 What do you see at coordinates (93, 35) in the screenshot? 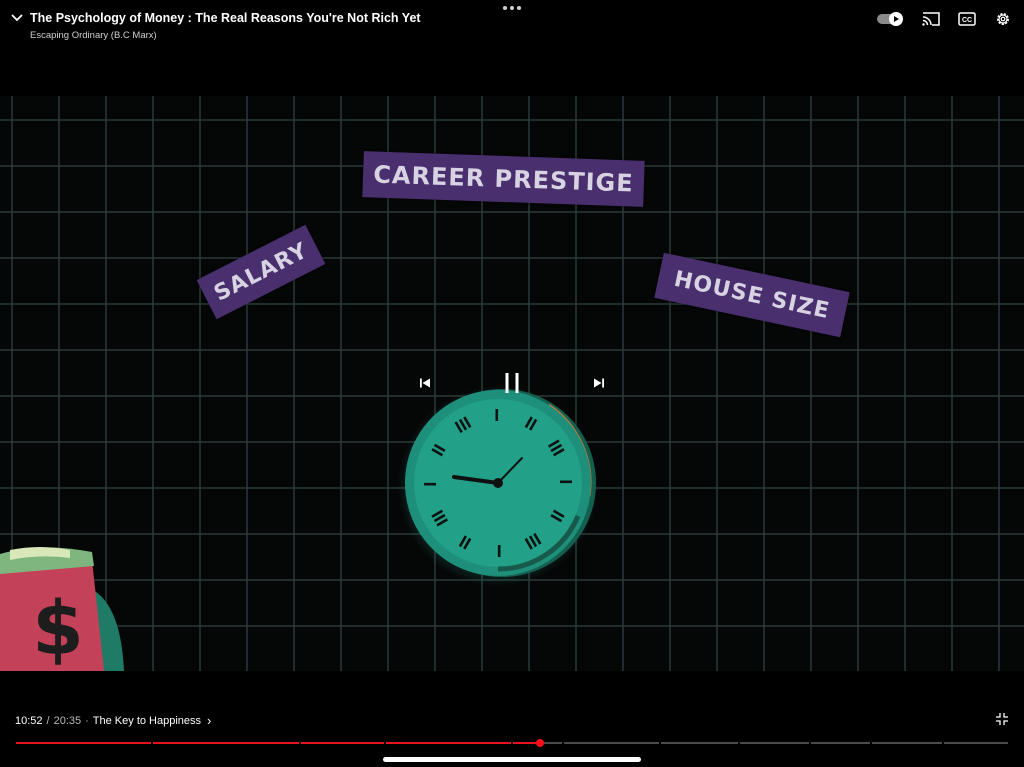
I see `channel-name: Escaping Ordinary (B.C Marx)` at bounding box center [93, 35].